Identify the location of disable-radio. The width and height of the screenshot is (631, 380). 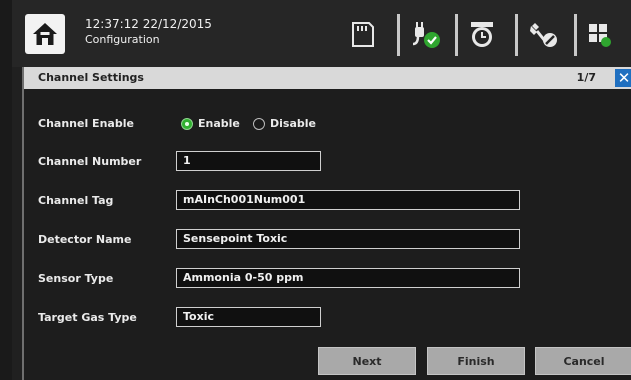
(259, 124).